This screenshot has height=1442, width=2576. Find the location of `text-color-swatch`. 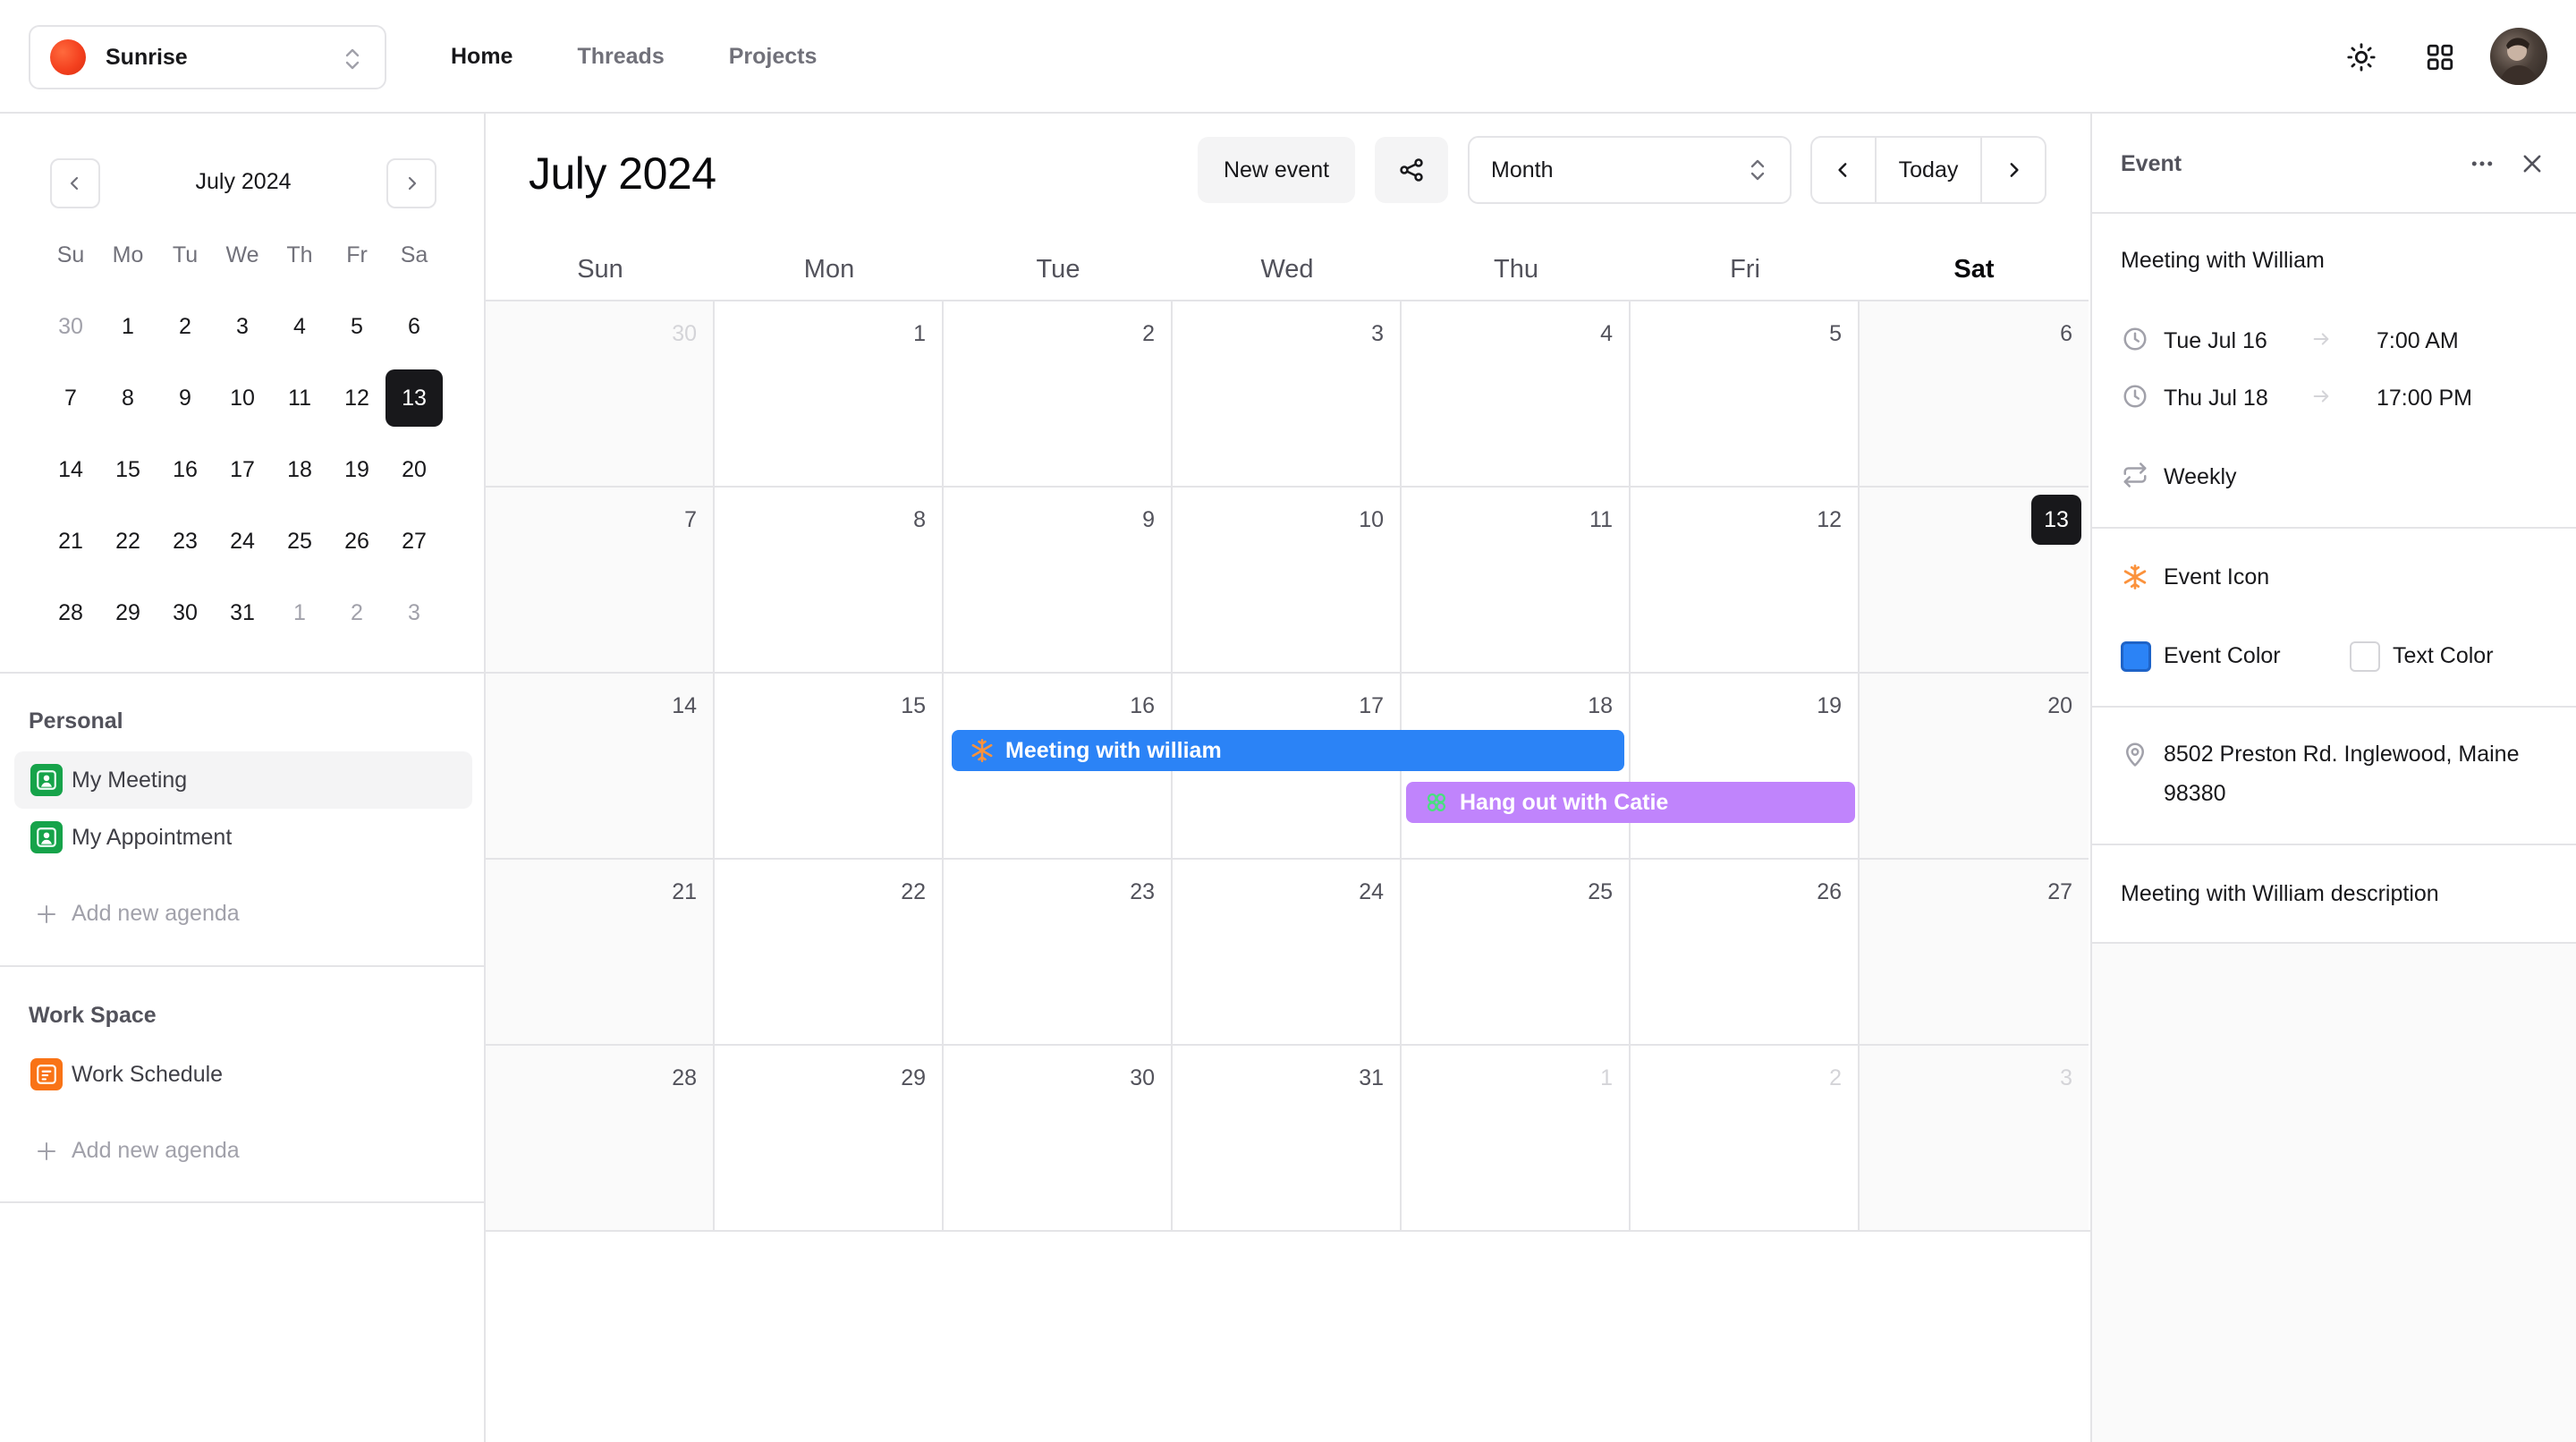

text-color-swatch is located at coordinates (2365, 656).